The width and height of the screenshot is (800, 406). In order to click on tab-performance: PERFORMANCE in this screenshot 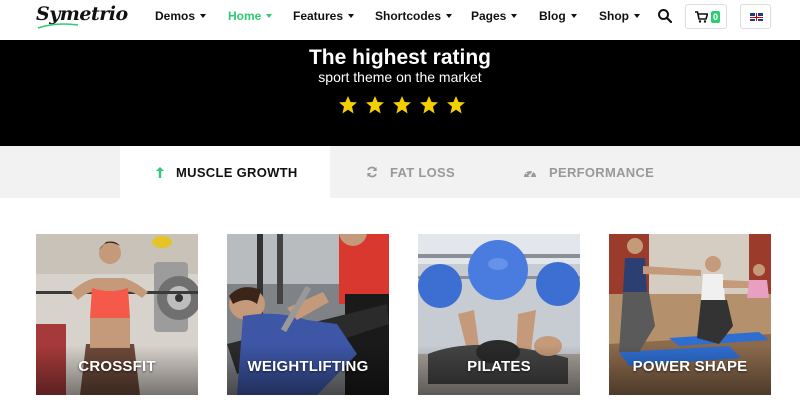, I will do `click(588, 172)`.